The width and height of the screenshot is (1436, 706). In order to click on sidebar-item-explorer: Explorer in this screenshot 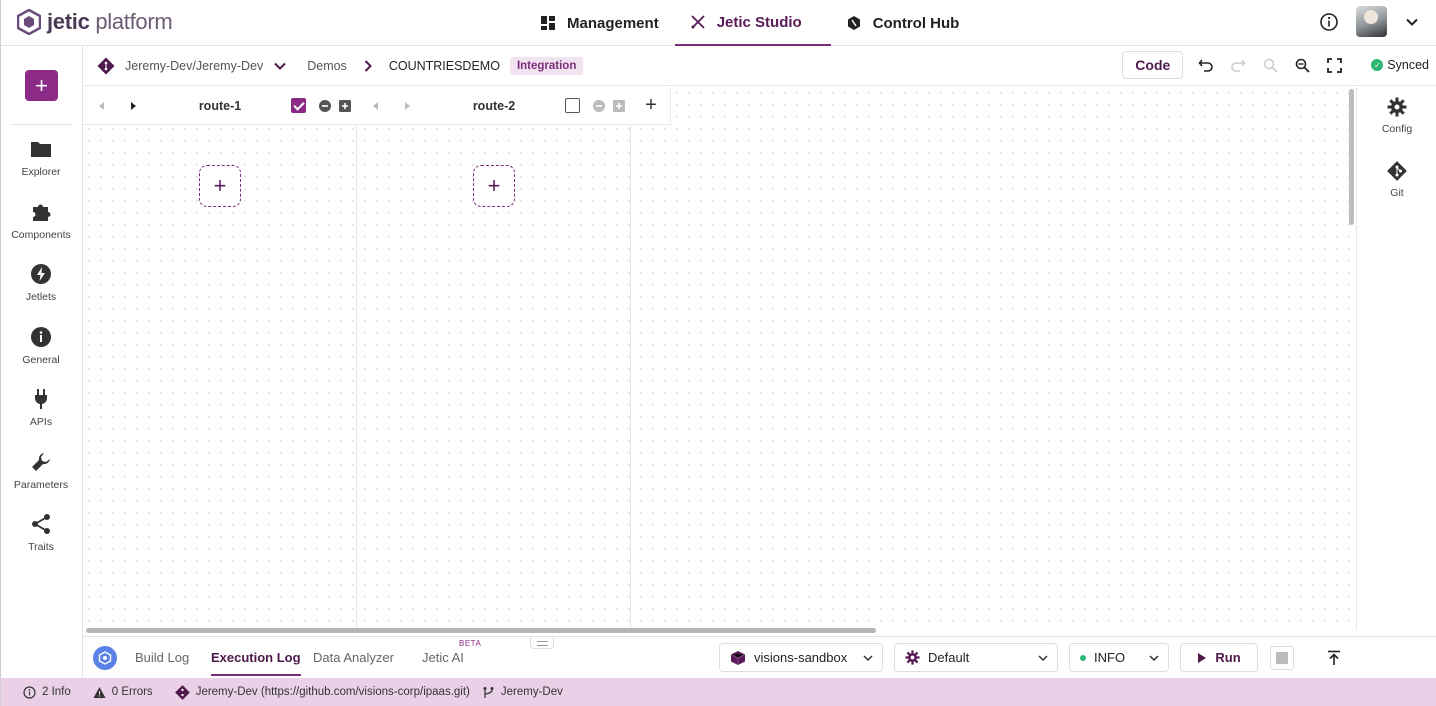, I will do `click(41, 158)`.